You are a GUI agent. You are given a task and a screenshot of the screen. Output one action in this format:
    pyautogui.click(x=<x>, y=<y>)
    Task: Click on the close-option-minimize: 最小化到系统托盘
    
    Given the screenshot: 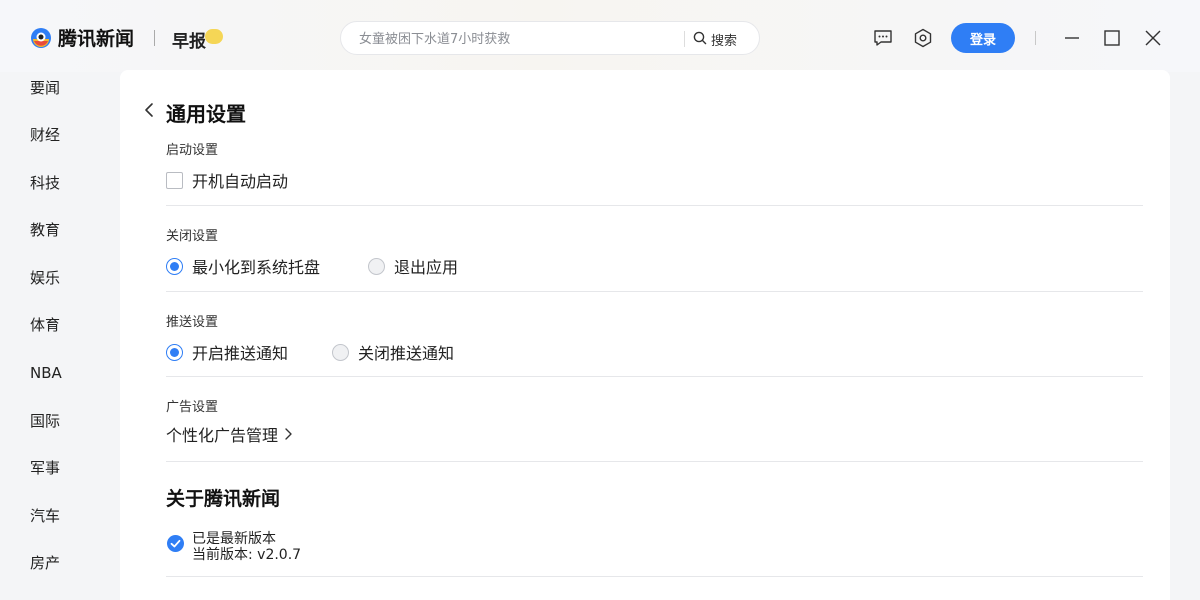 What is the action you would take?
    pyautogui.click(x=243, y=266)
    